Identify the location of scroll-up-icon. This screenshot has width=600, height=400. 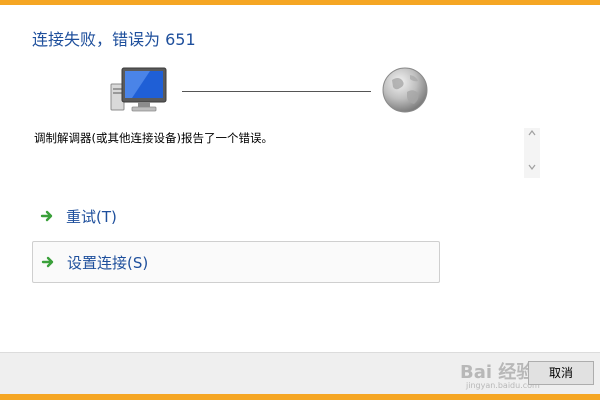
(532, 136).